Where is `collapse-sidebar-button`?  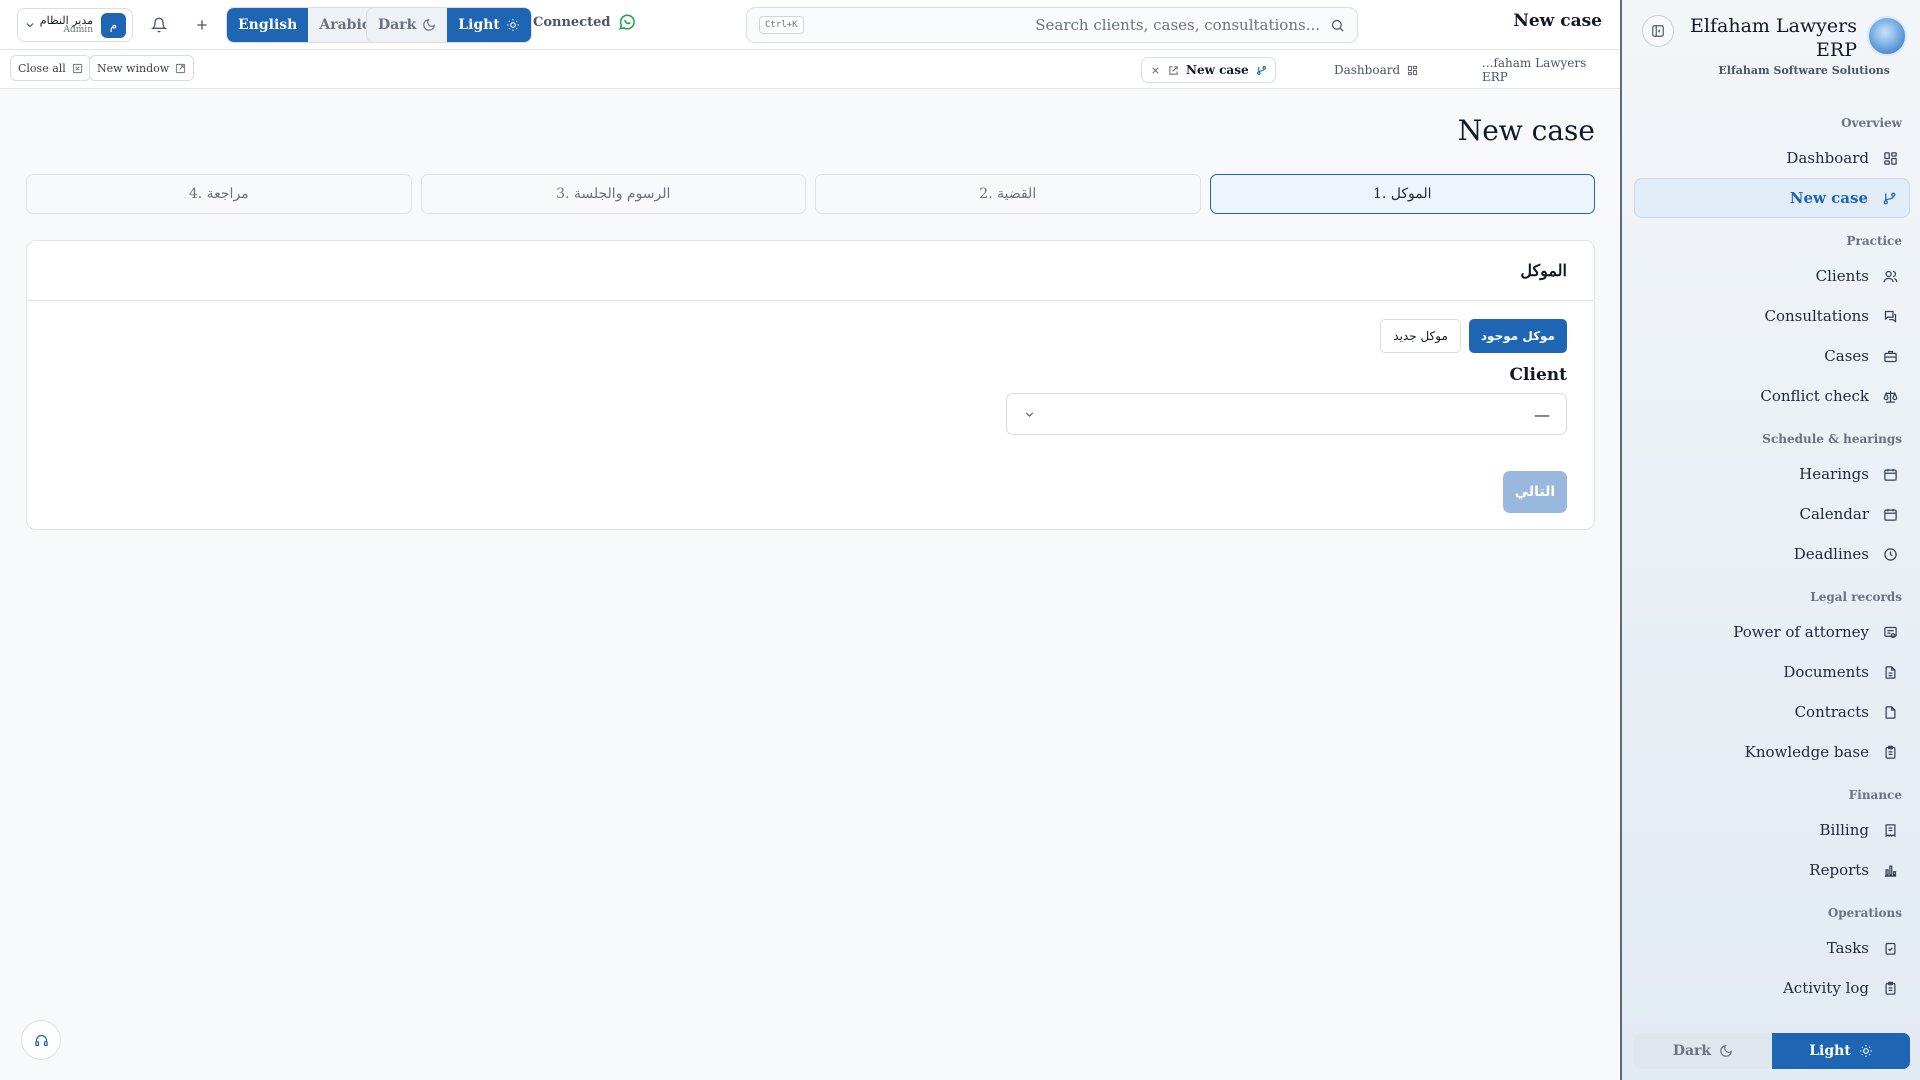 collapse-sidebar-button is located at coordinates (1658, 31).